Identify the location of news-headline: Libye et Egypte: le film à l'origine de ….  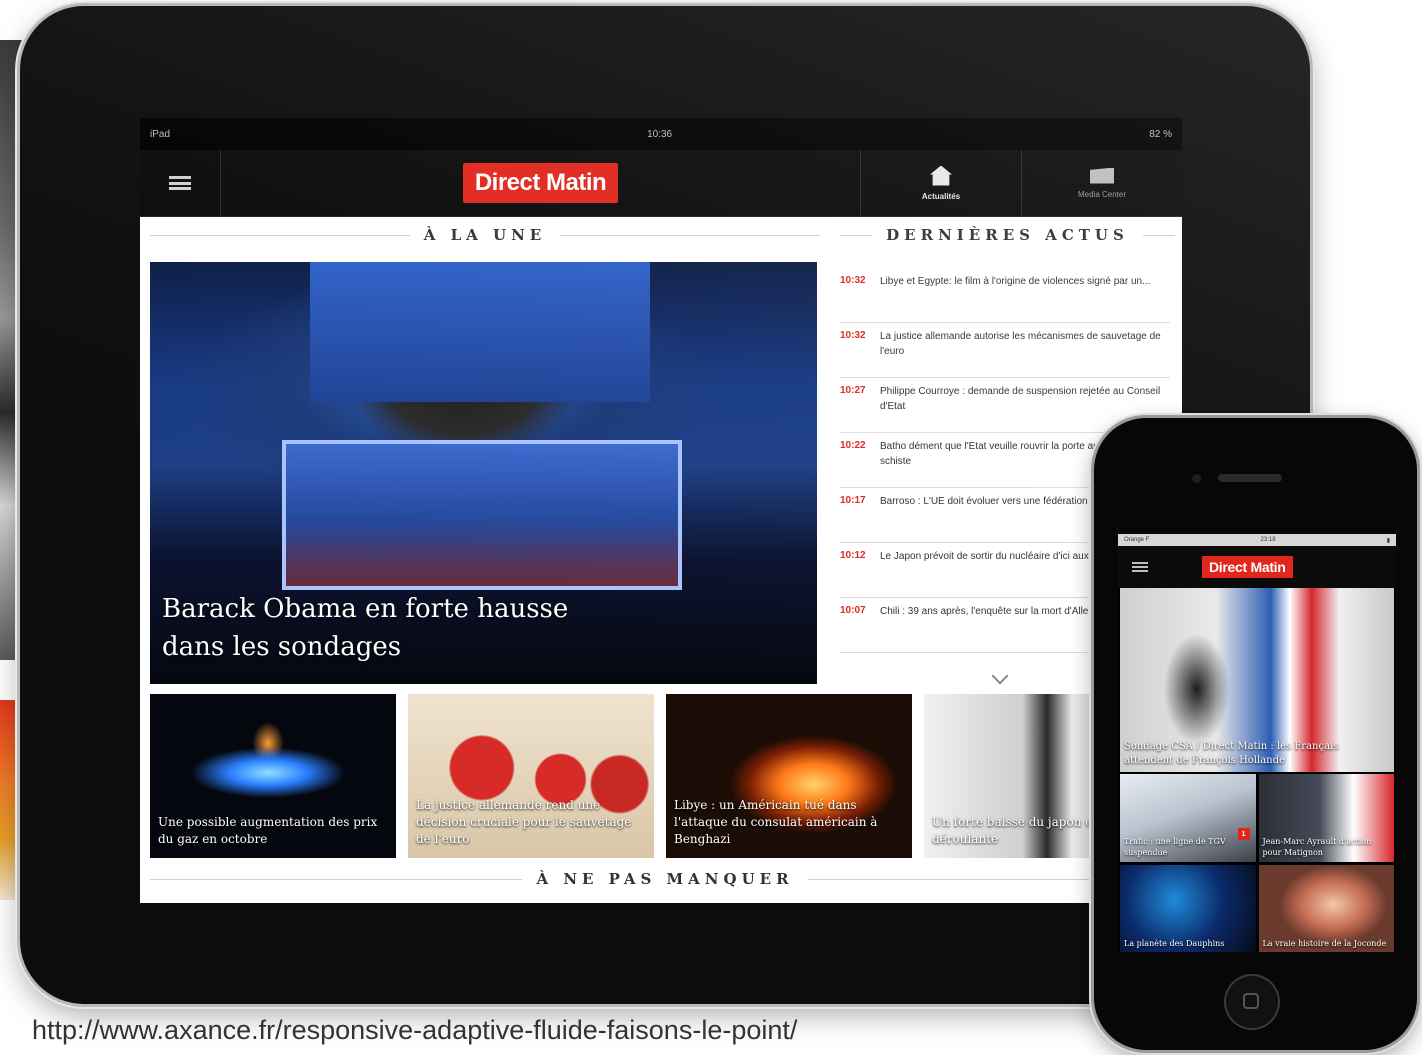
(1015, 281).